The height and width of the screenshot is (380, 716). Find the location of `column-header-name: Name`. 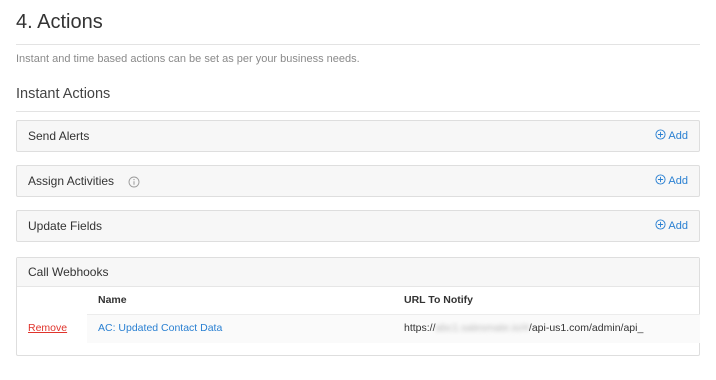

column-header-name: Name is located at coordinates (112, 300).